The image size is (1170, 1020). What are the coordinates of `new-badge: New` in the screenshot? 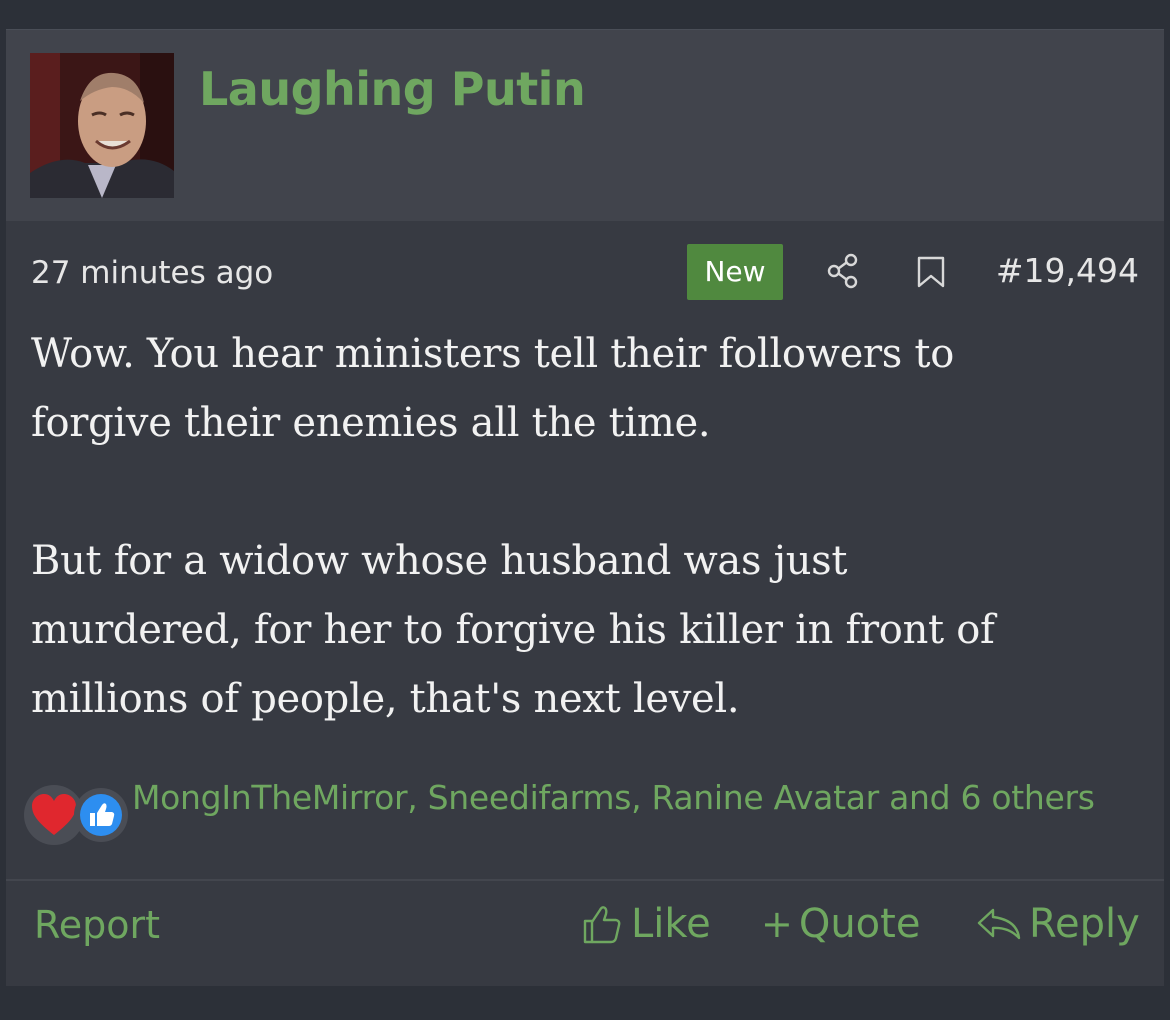 It's located at (735, 272).